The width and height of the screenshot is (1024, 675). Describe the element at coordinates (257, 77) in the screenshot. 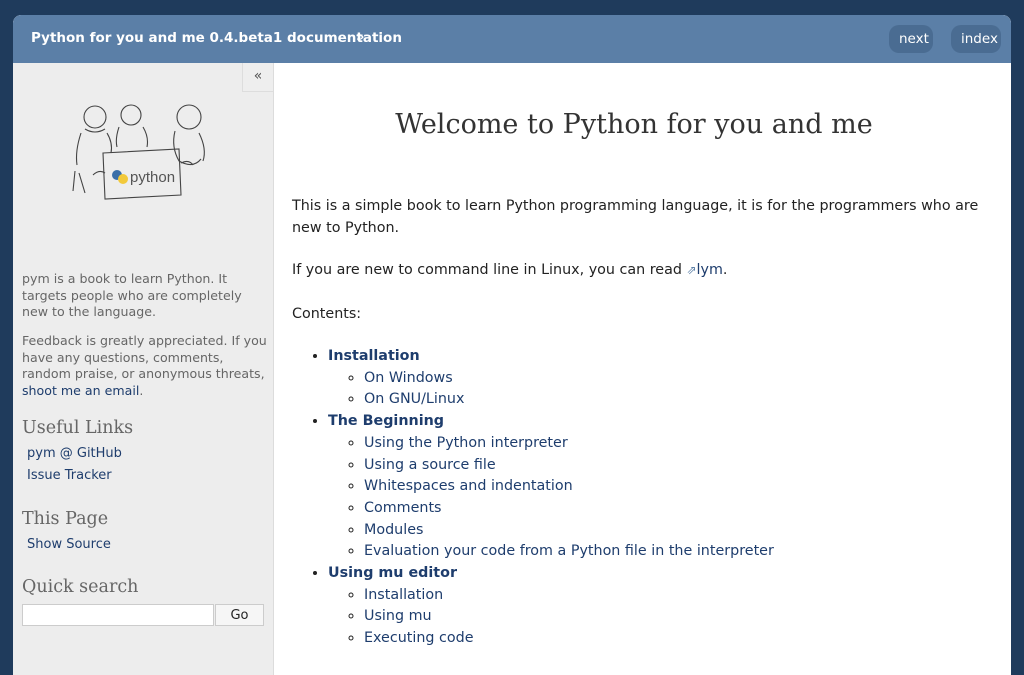

I see `collapse-sidebar-button: «` at that location.